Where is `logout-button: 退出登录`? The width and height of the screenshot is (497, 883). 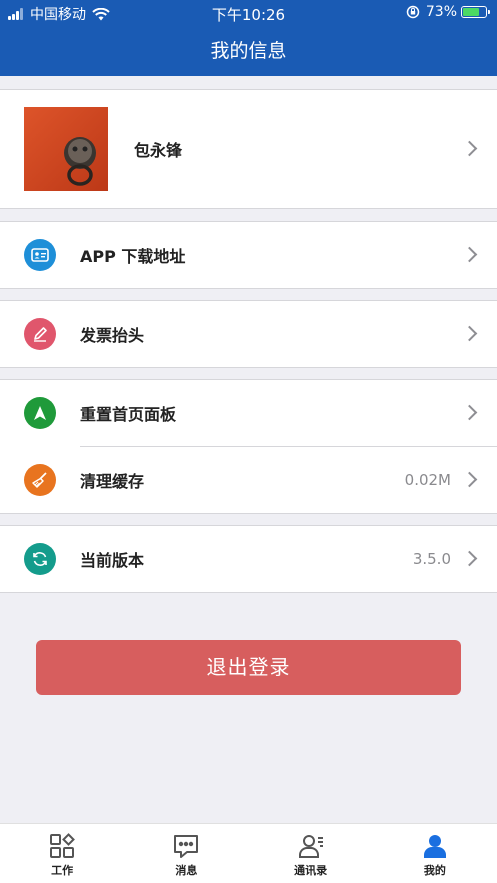
logout-button: 退出登录 is located at coordinates (248, 667).